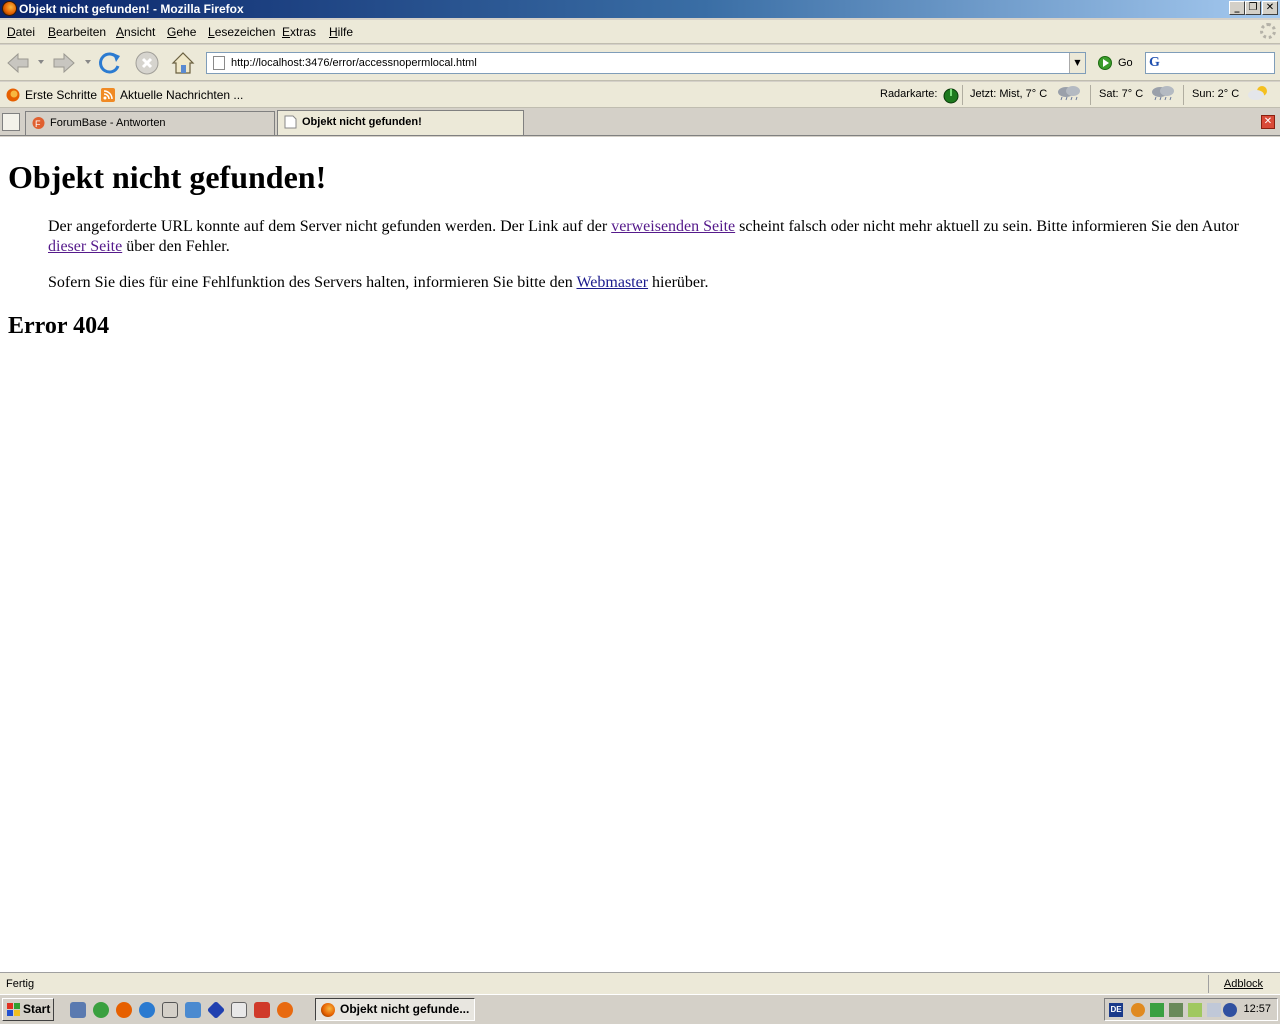  Describe the element at coordinates (1270, 8) in the screenshot. I see `close-window-button: ✕` at that location.